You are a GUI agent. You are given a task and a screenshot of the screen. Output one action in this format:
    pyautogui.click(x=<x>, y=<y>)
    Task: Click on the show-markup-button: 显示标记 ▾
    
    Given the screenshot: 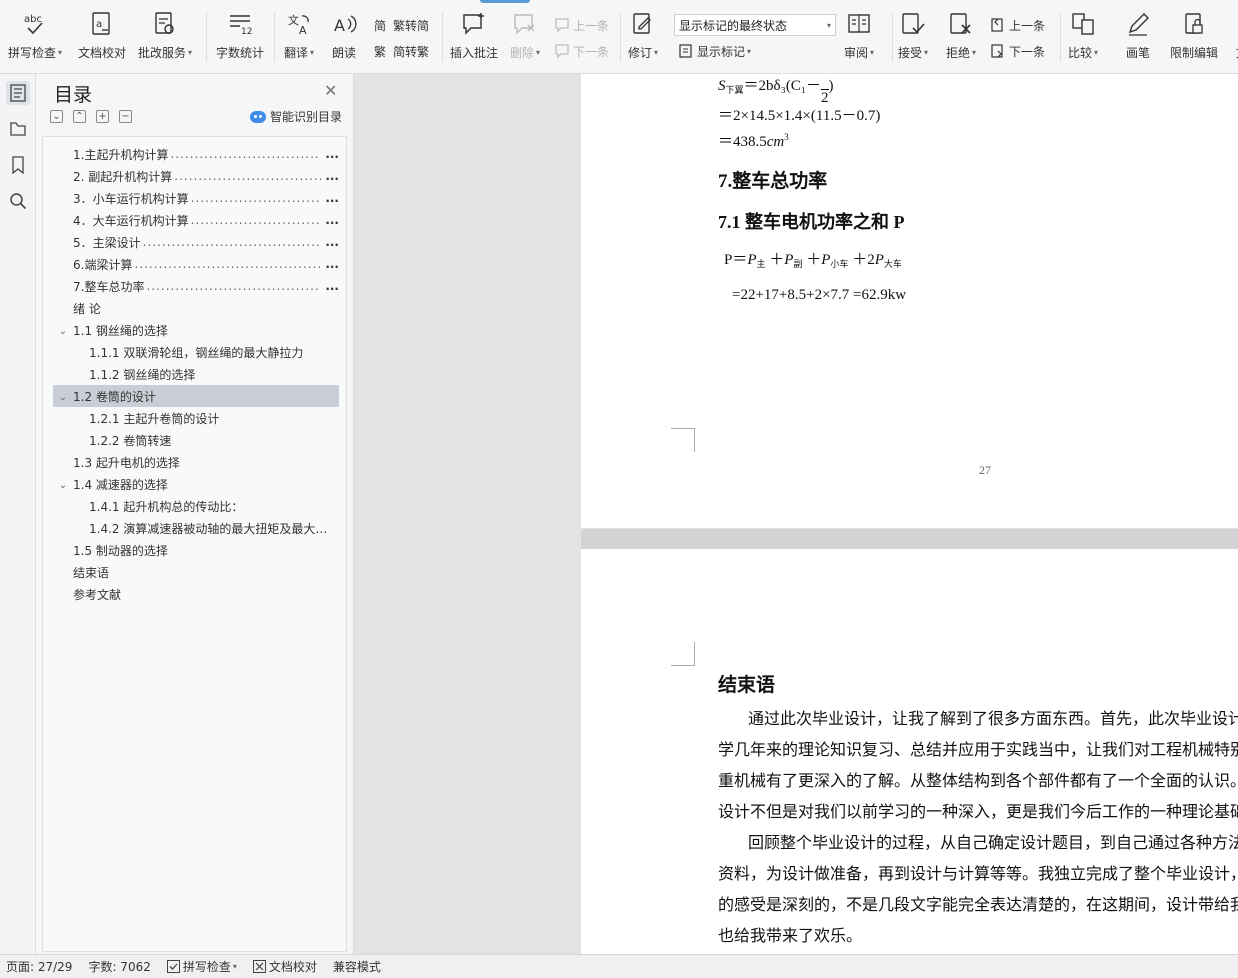 What is the action you would take?
    pyautogui.click(x=714, y=51)
    